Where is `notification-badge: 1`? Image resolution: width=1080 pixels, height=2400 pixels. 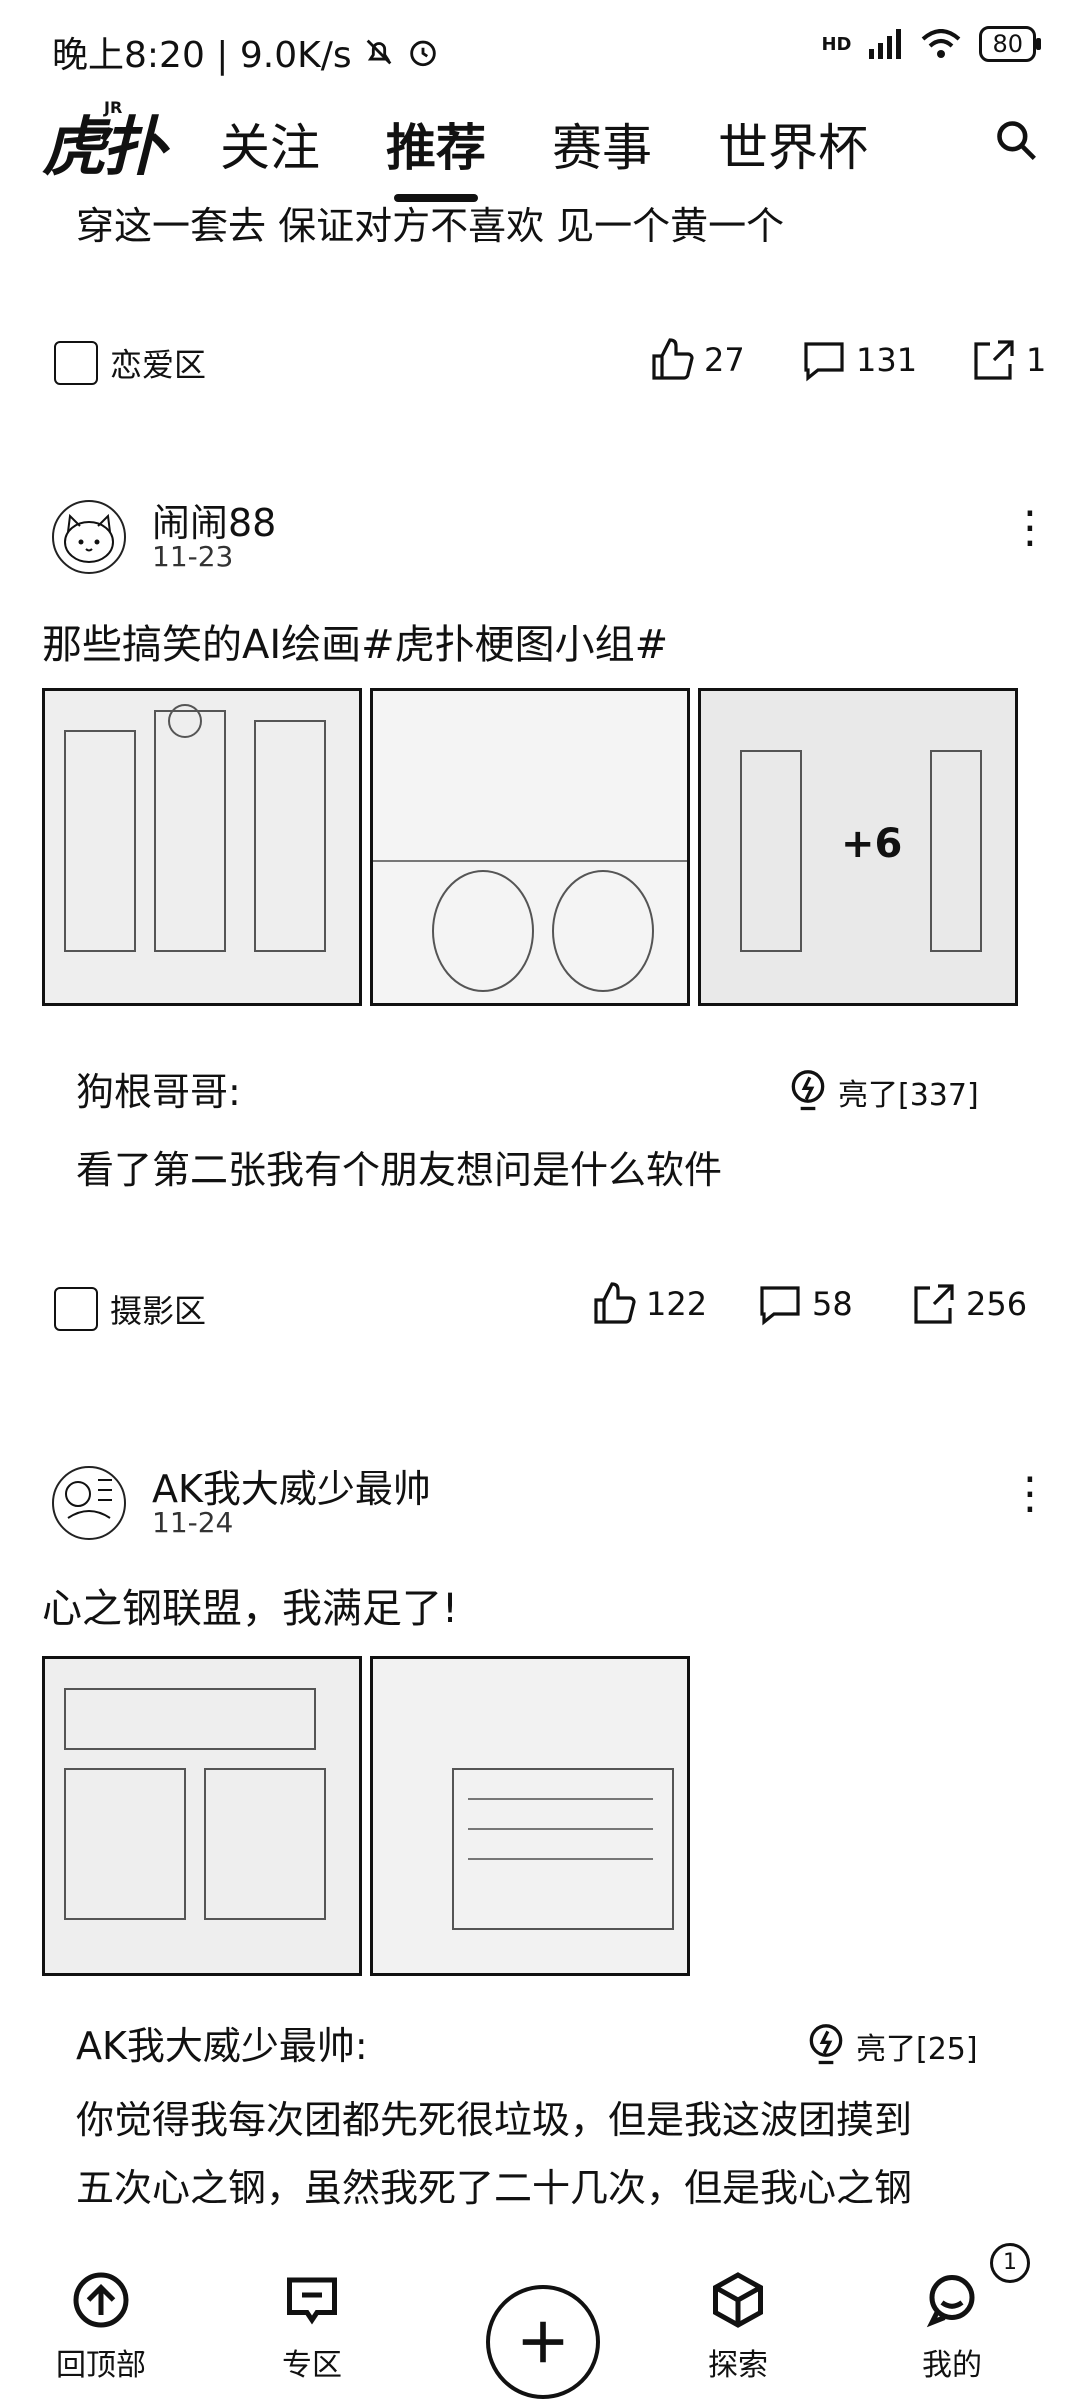 notification-badge: 1 is located at coordinates (1010, 2263).